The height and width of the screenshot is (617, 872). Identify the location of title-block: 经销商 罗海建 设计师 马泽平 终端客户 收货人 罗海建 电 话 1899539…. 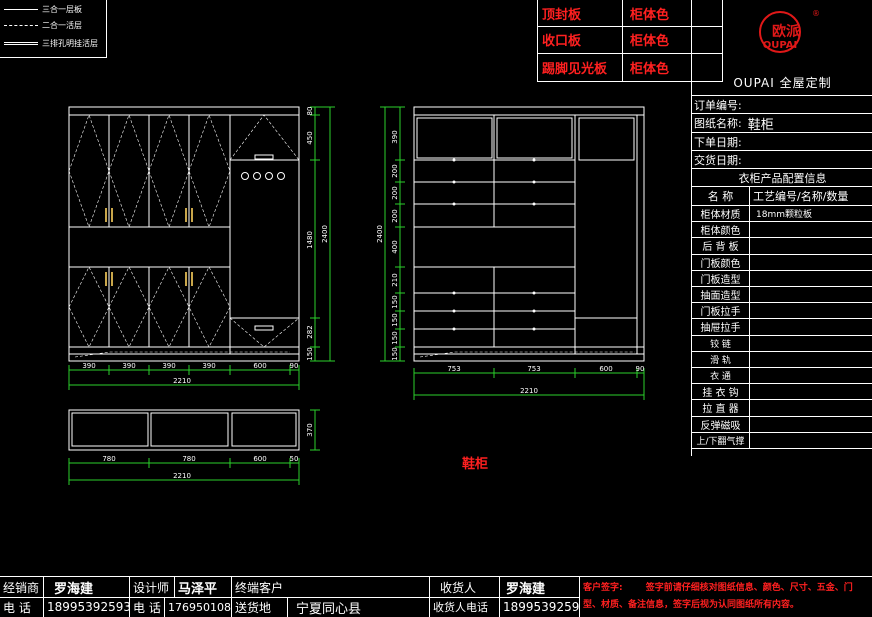
(436, 596).